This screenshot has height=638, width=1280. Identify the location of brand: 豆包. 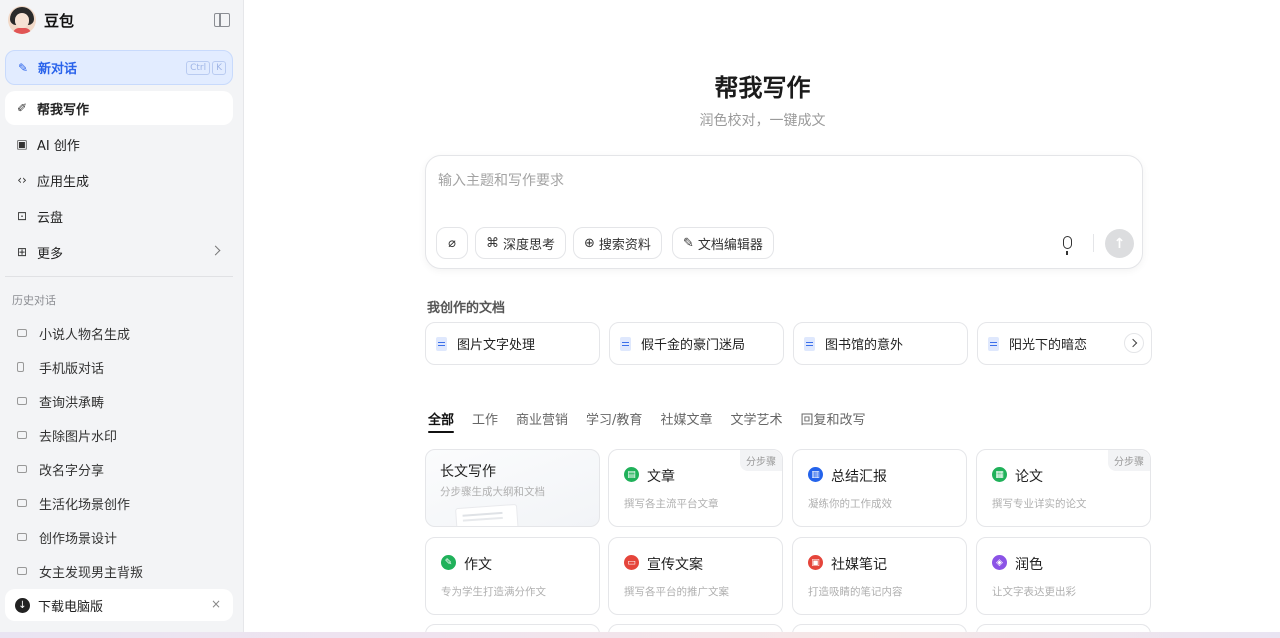
(122, 20).